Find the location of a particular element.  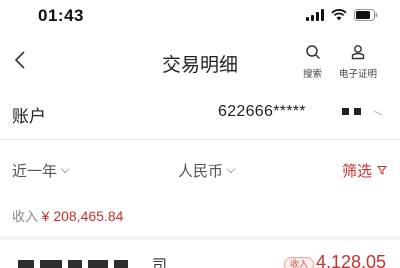

income-summary: 收入 ¥ 208,465.84 is located at coordinates (67, 215).